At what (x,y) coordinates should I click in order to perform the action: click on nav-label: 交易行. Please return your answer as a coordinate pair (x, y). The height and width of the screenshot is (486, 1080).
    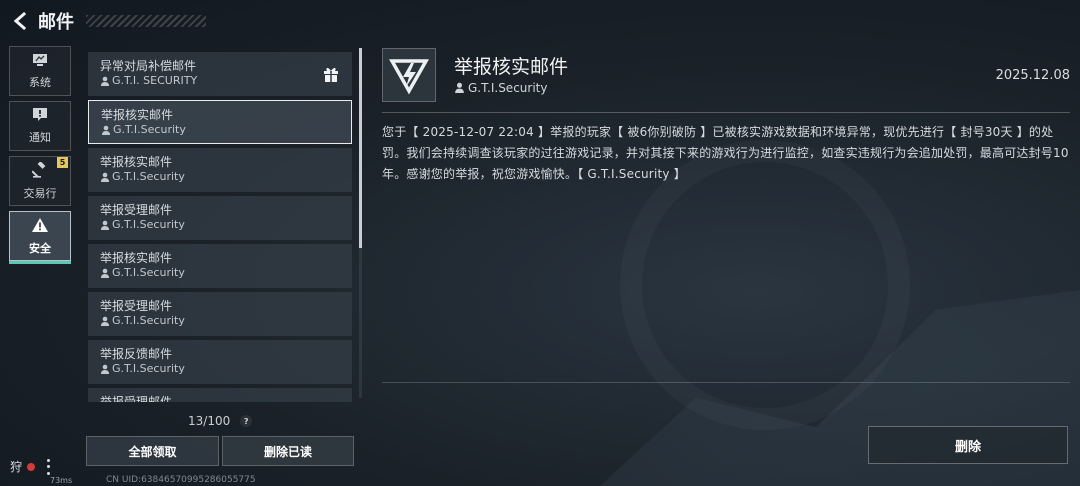
    Looking at the image, I should click on (40, 193).